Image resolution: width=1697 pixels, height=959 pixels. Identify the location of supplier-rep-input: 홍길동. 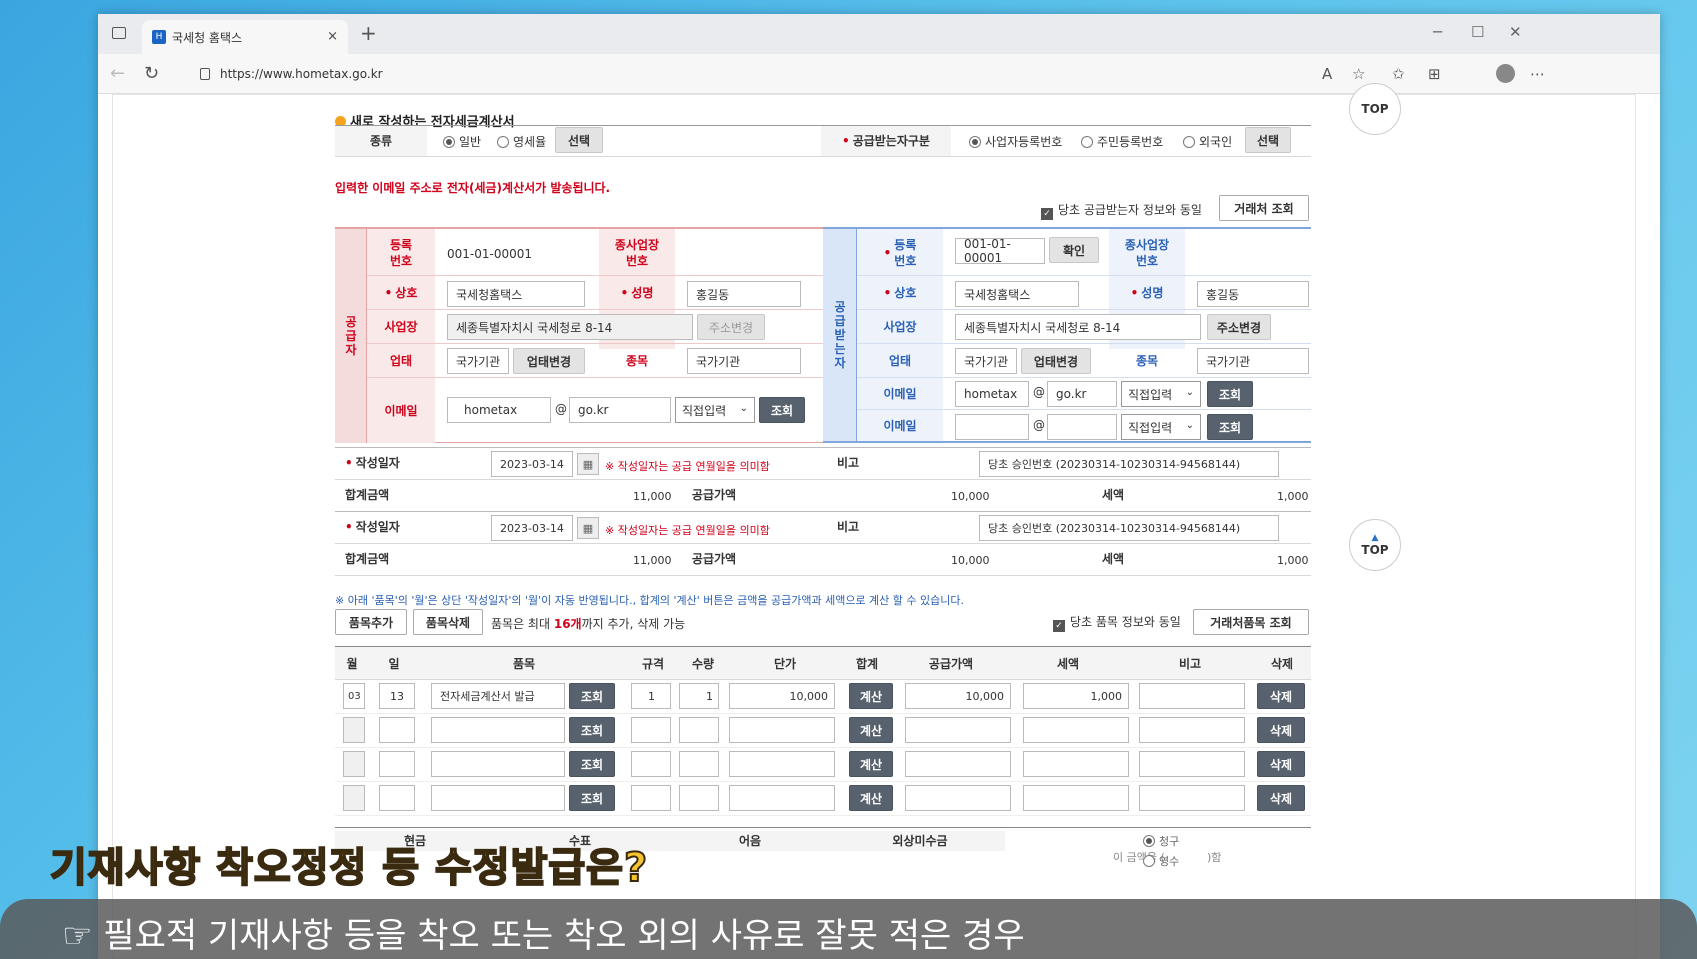
(744, 294).